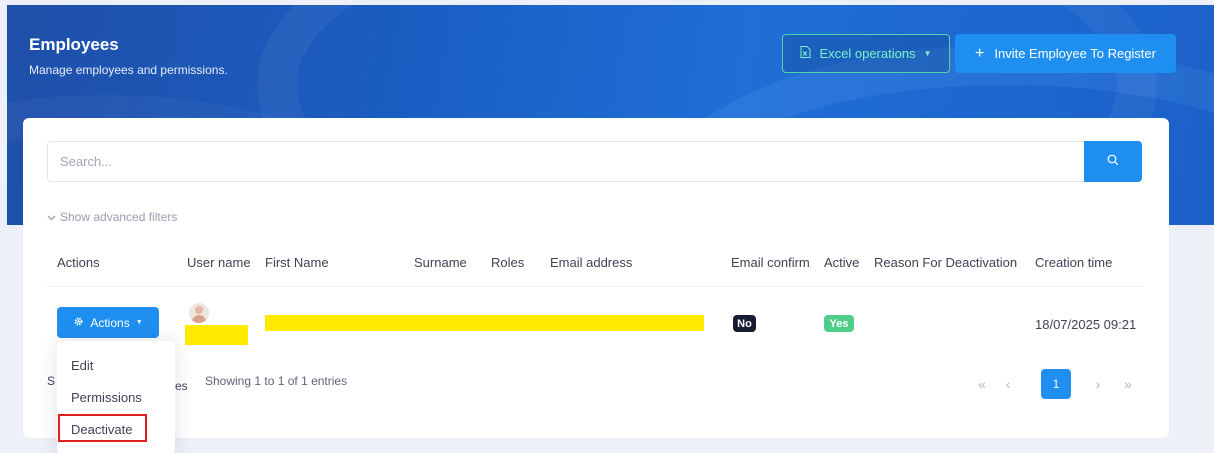 The height and width of the screenshot is (453, 1214). Describe the element at coordinates (1128, 384) in the screenshot. I see `pagination-last-button: »` at that location.